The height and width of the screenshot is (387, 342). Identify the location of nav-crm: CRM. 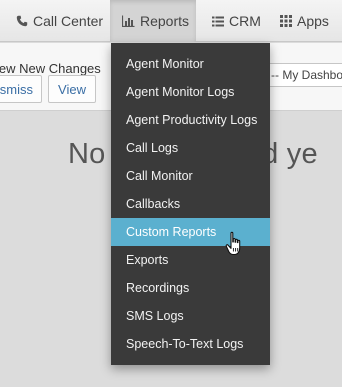
(234, 21).